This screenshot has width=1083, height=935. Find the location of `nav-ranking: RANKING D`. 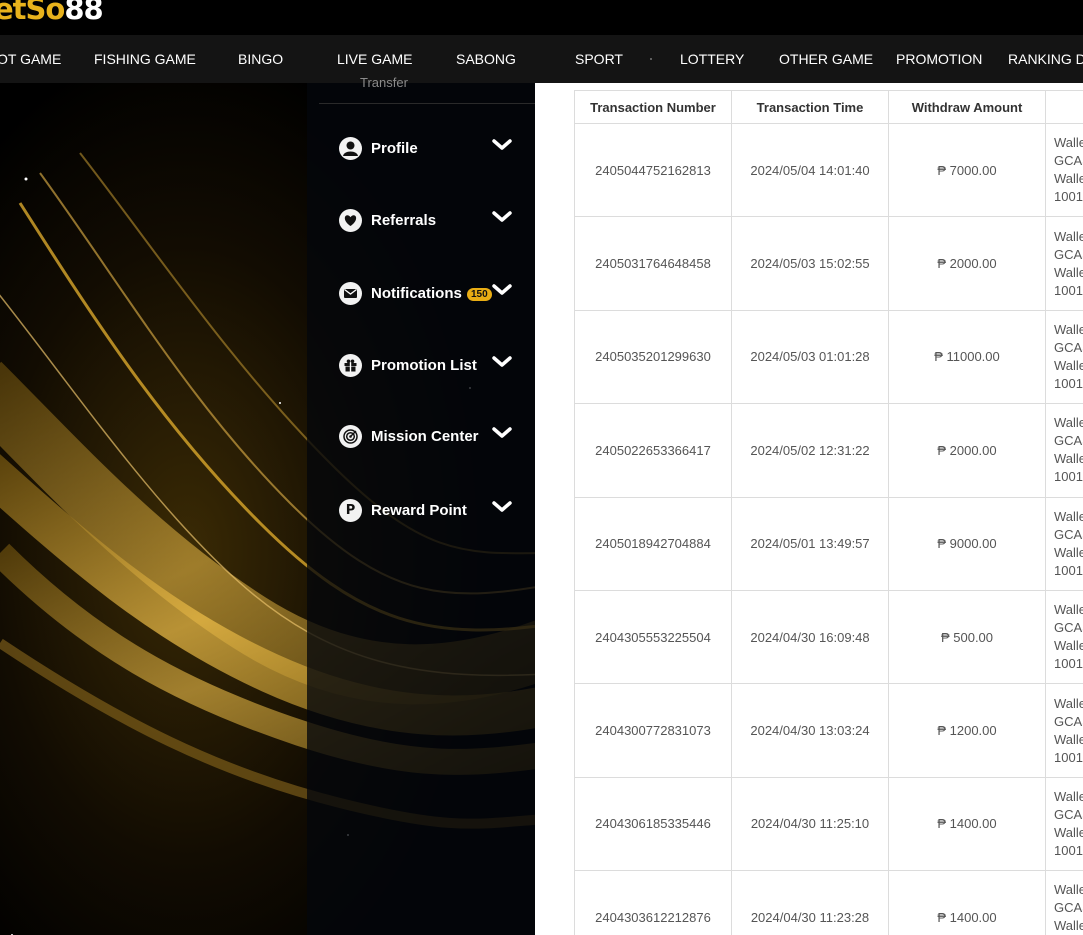

nav-ranking: RANKING D is located at coordinates (1045, 59).